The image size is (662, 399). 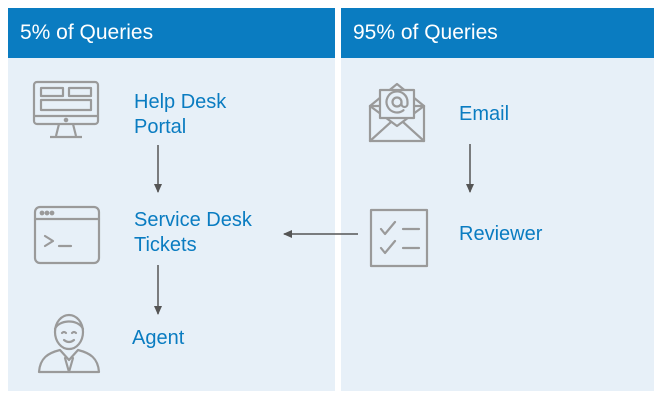 I want to click on service-desk-tickets-line2: Tickets, so click(x=165, y=245).